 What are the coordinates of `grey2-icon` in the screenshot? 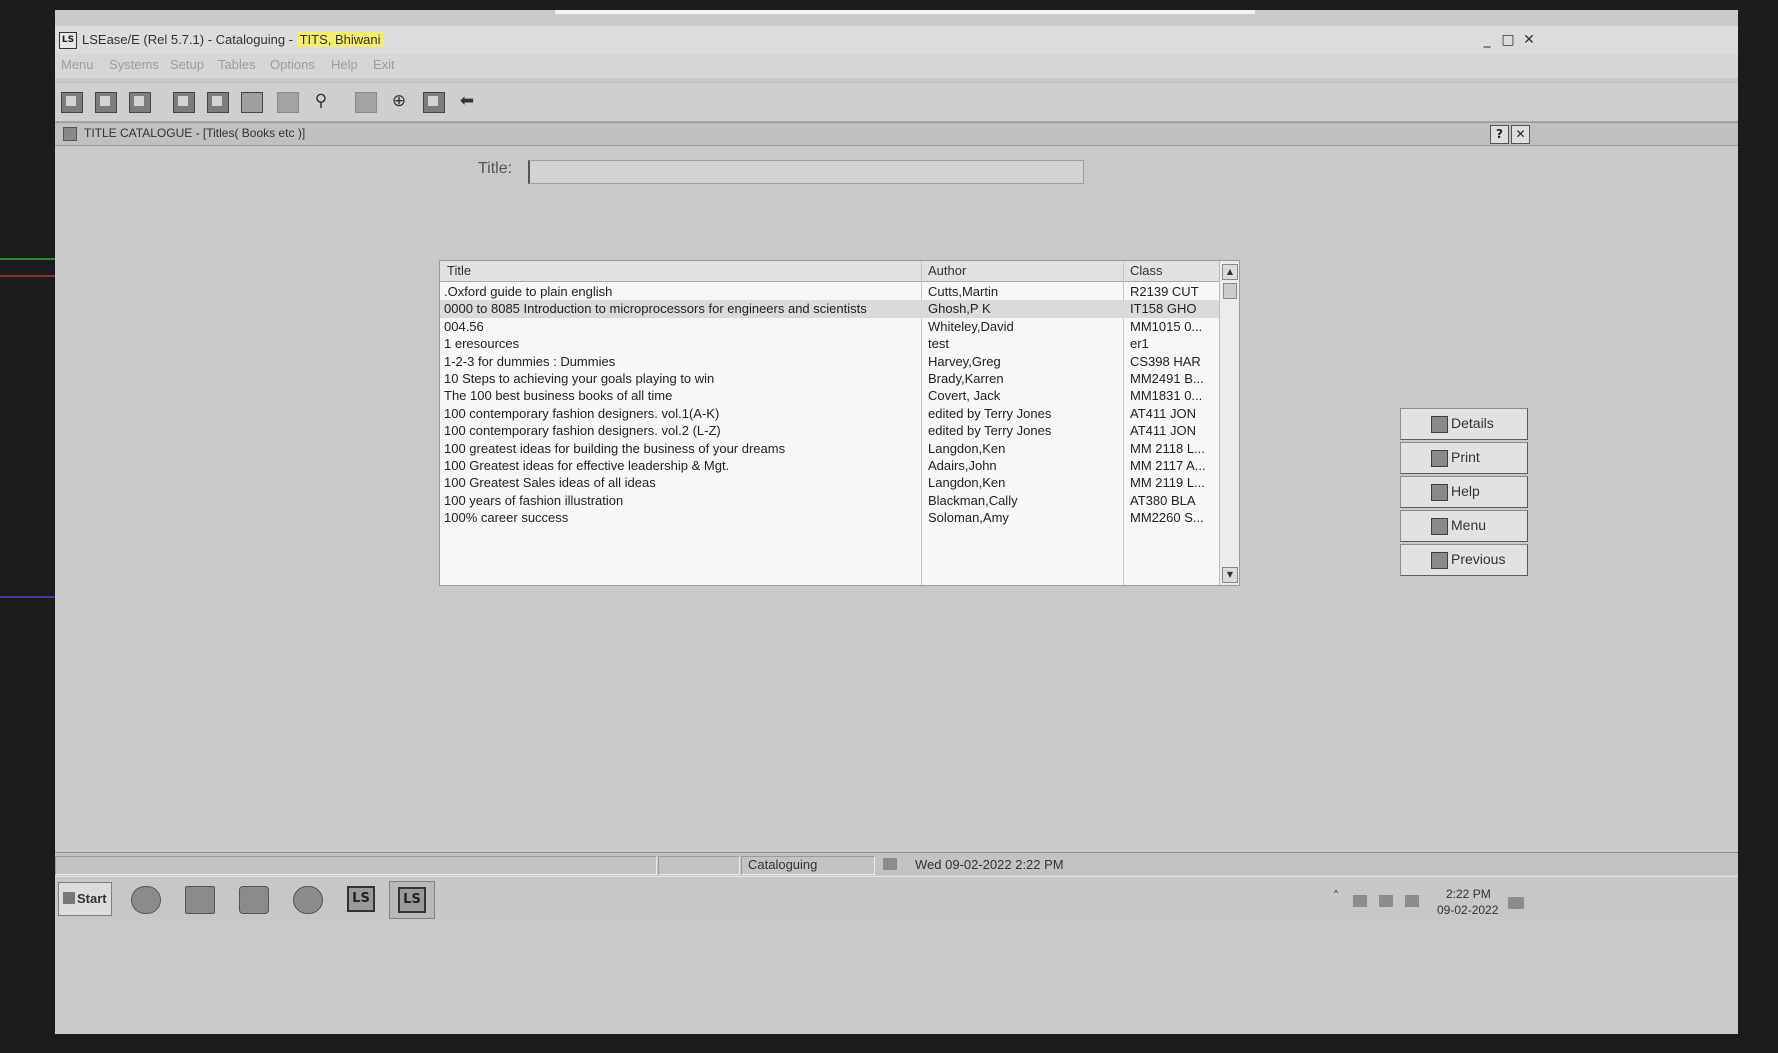 It's located at (365, 102).